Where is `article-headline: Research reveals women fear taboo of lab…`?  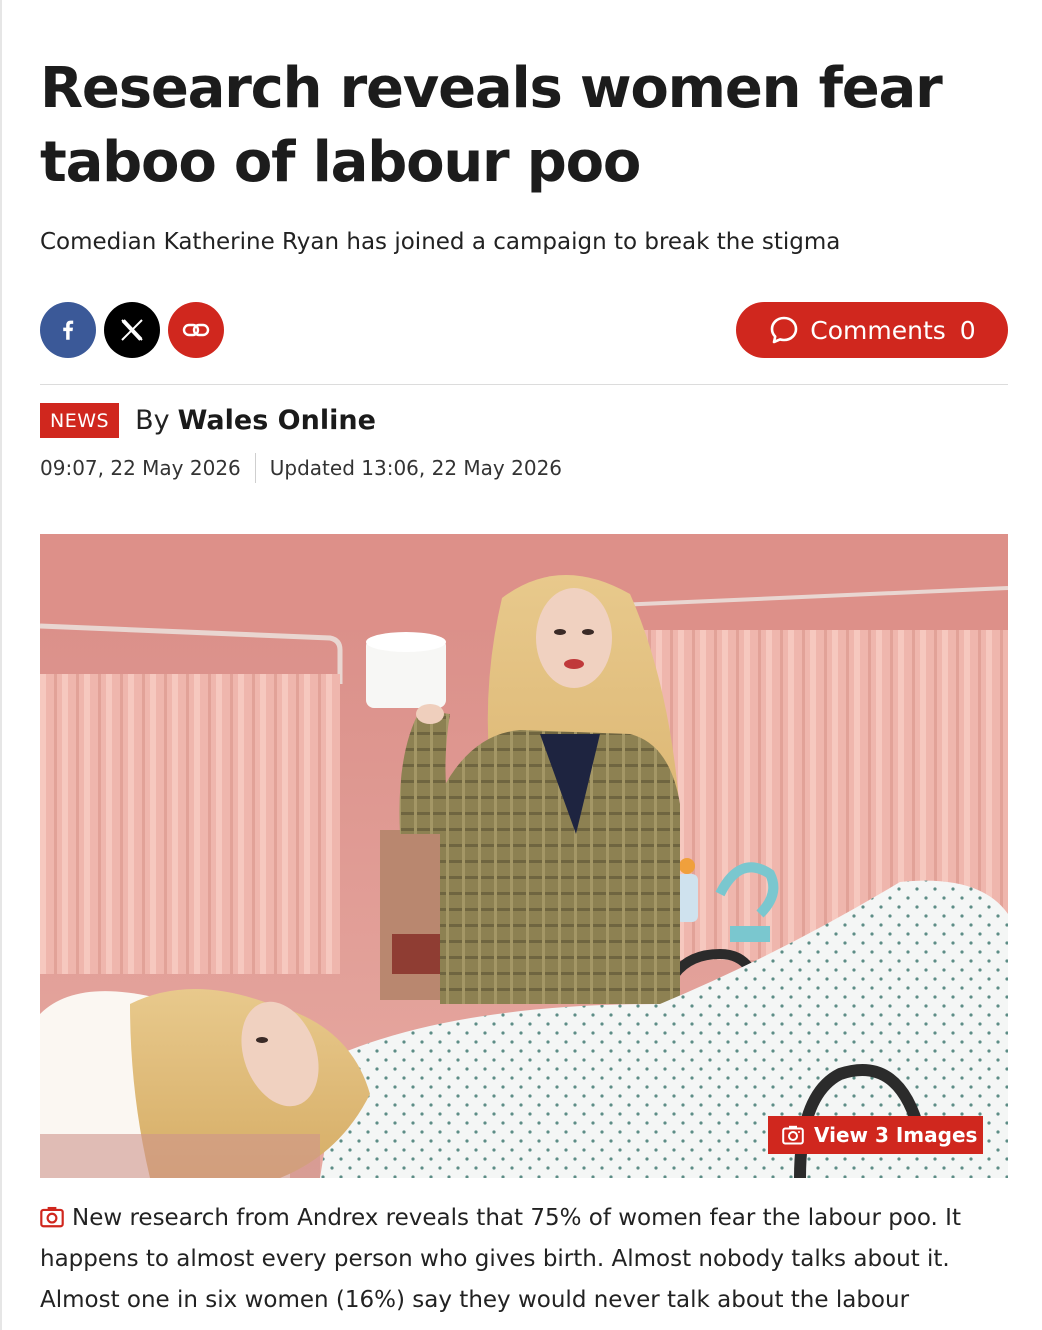 article-headline: Research reveals women fear taboo of lab… is located at coordinates (491, 125).